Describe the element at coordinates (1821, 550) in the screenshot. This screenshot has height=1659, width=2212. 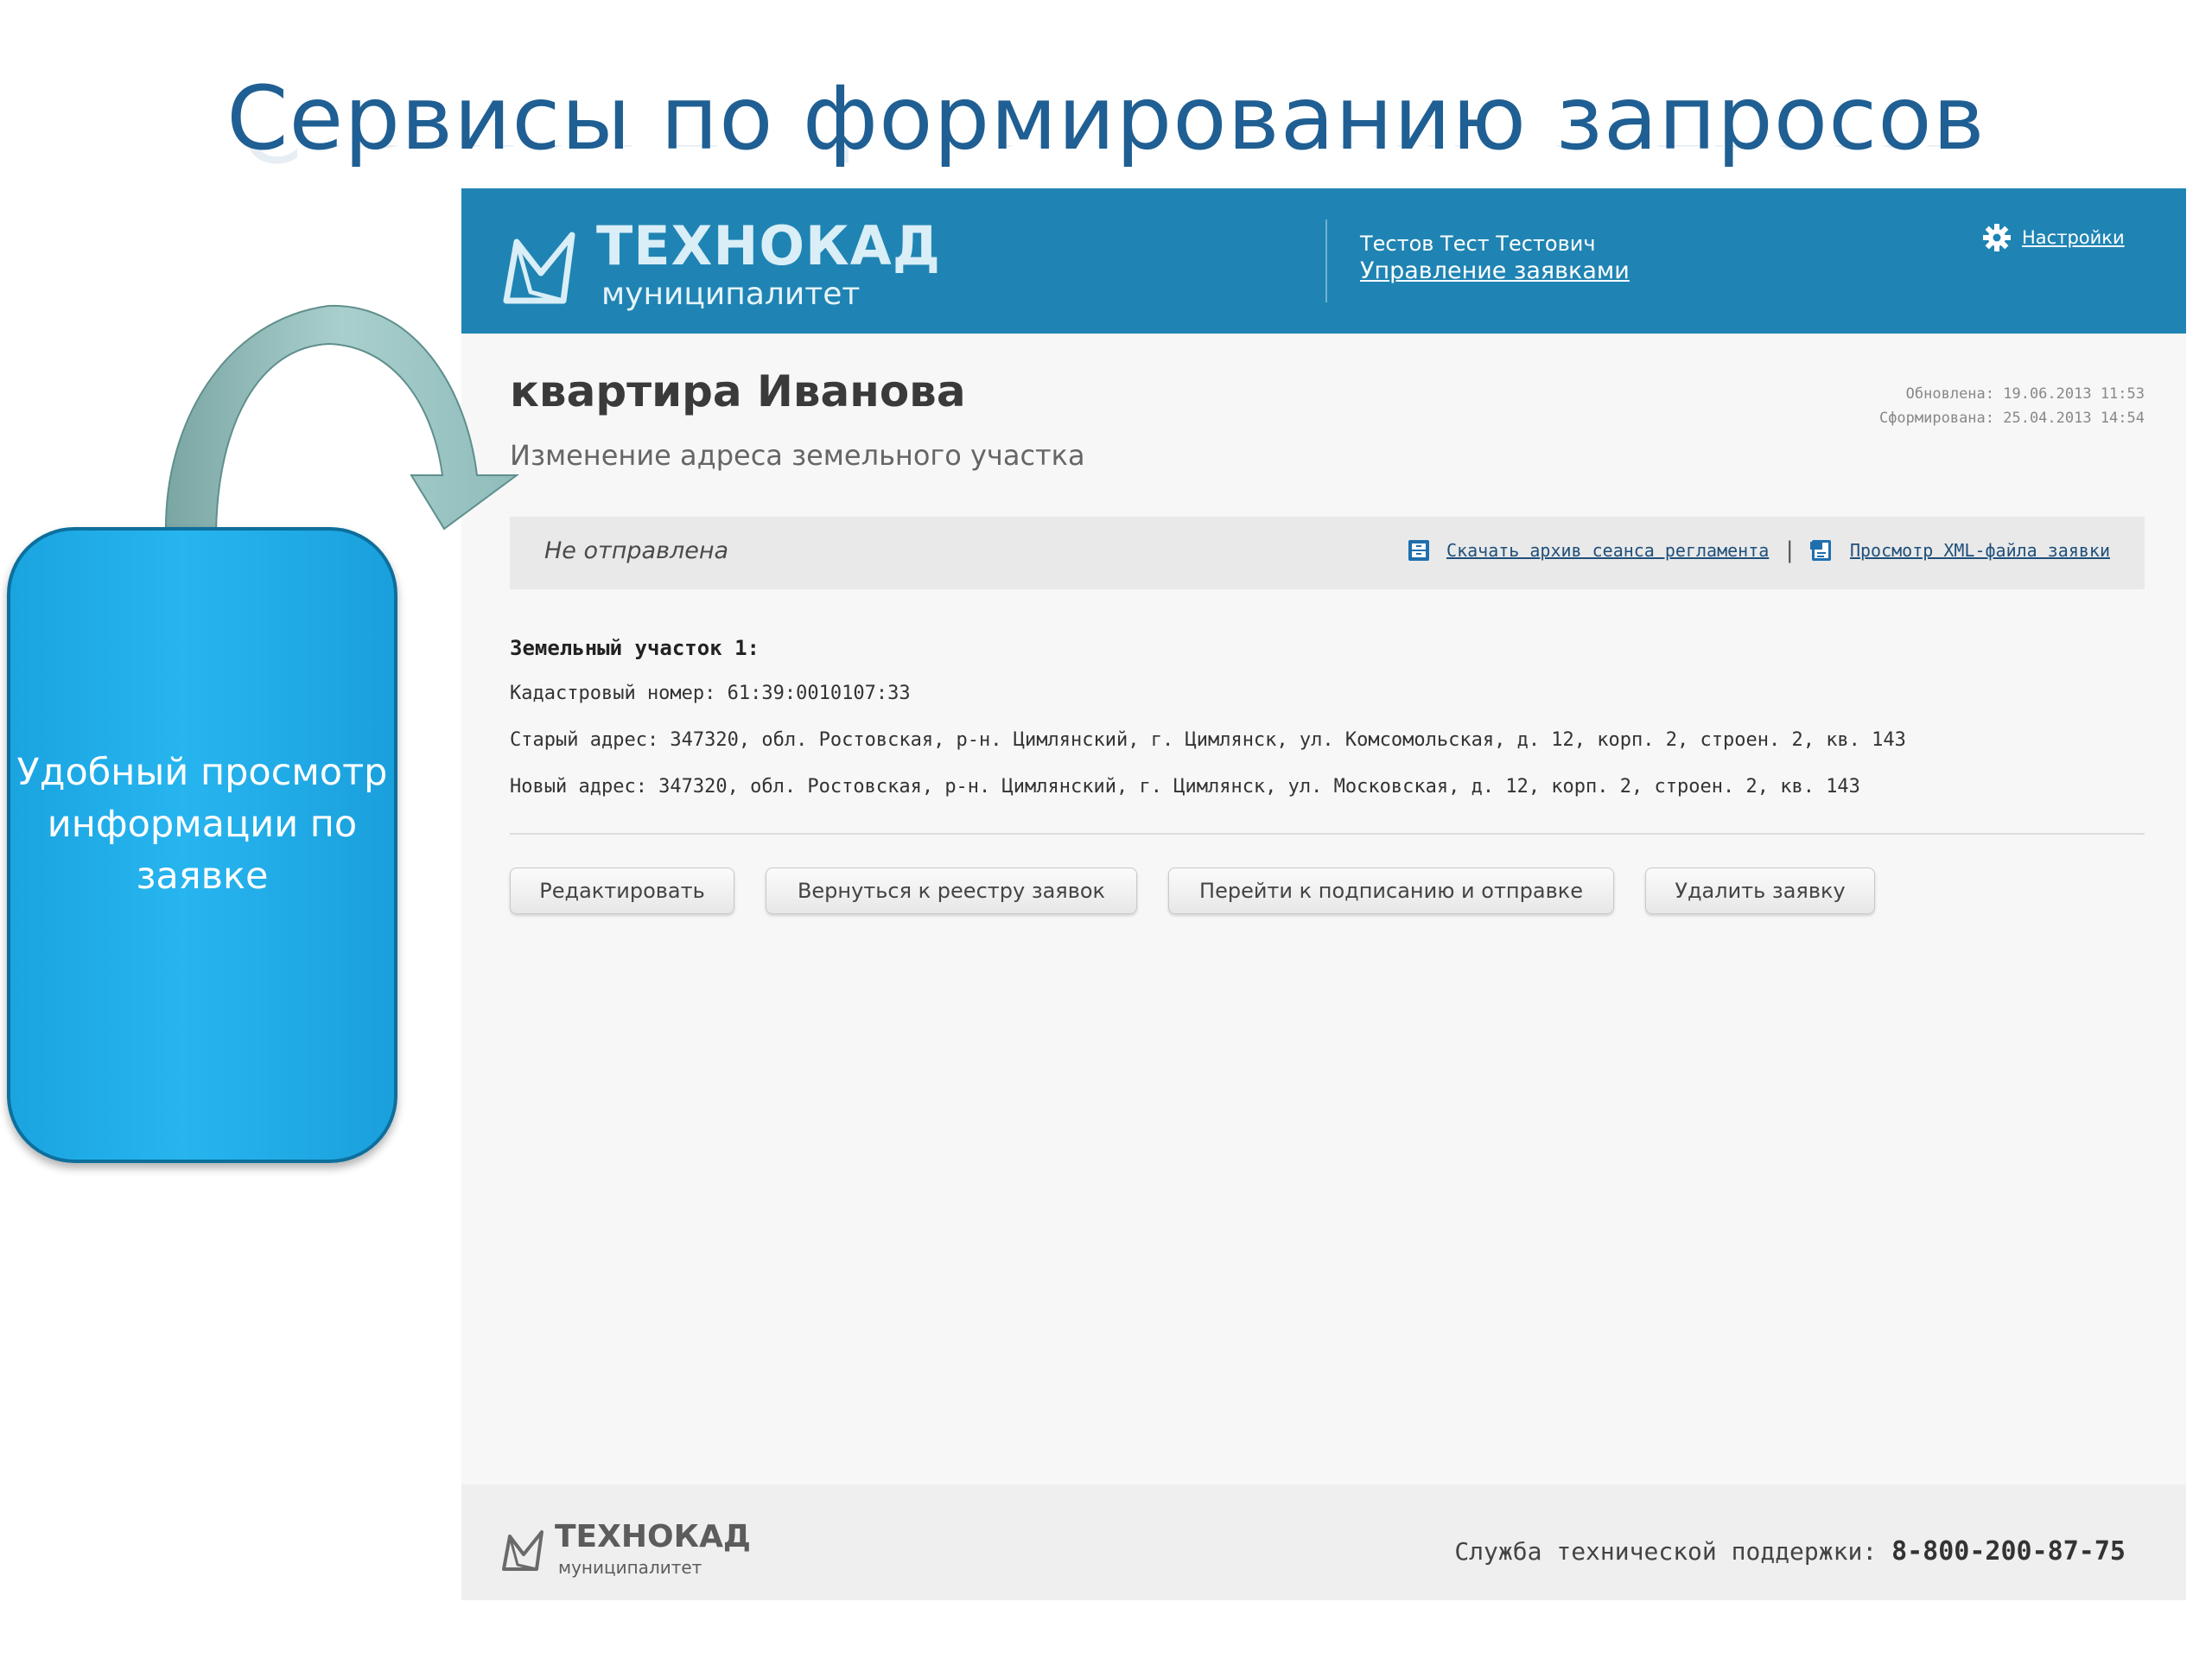
I see `xml-file-icon` at that location.